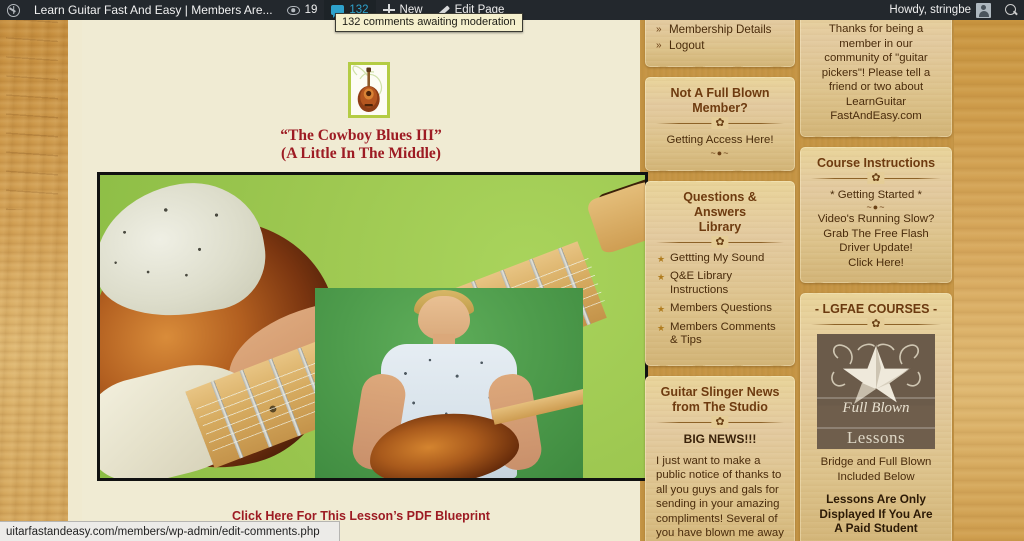  I want to click on comments-tooltip: 132 comments awaiting moderation, so click(429, 22).